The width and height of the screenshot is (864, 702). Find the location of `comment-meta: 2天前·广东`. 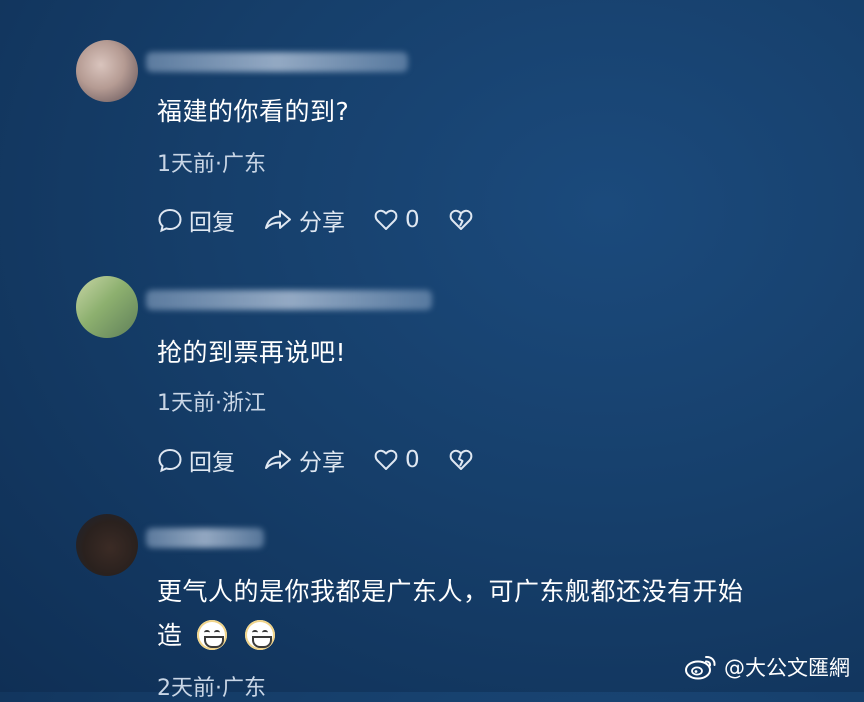

comment-meta: 2天前·广东 is located at coordinates (211, 688).